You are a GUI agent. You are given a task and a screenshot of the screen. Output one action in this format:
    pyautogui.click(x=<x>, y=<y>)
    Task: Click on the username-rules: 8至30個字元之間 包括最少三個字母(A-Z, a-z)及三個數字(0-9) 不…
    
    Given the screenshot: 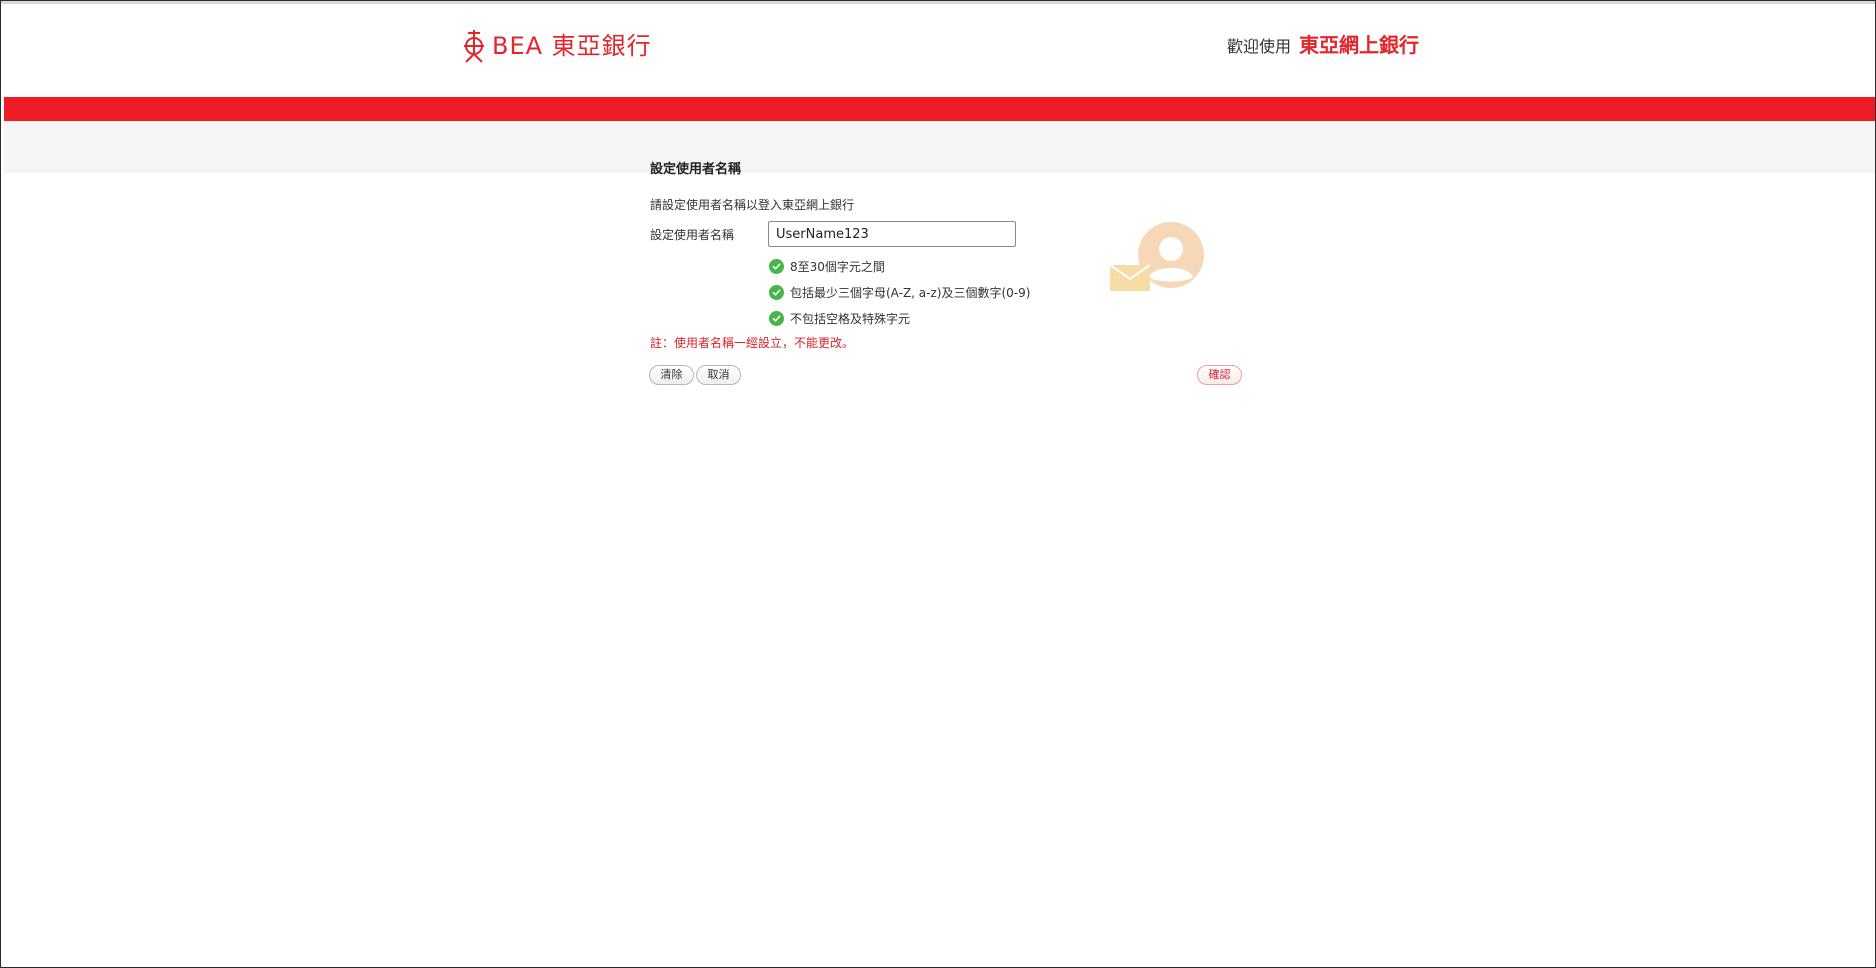 What is the action you would take?
    pyautogui.click(x=899, y=292)
    